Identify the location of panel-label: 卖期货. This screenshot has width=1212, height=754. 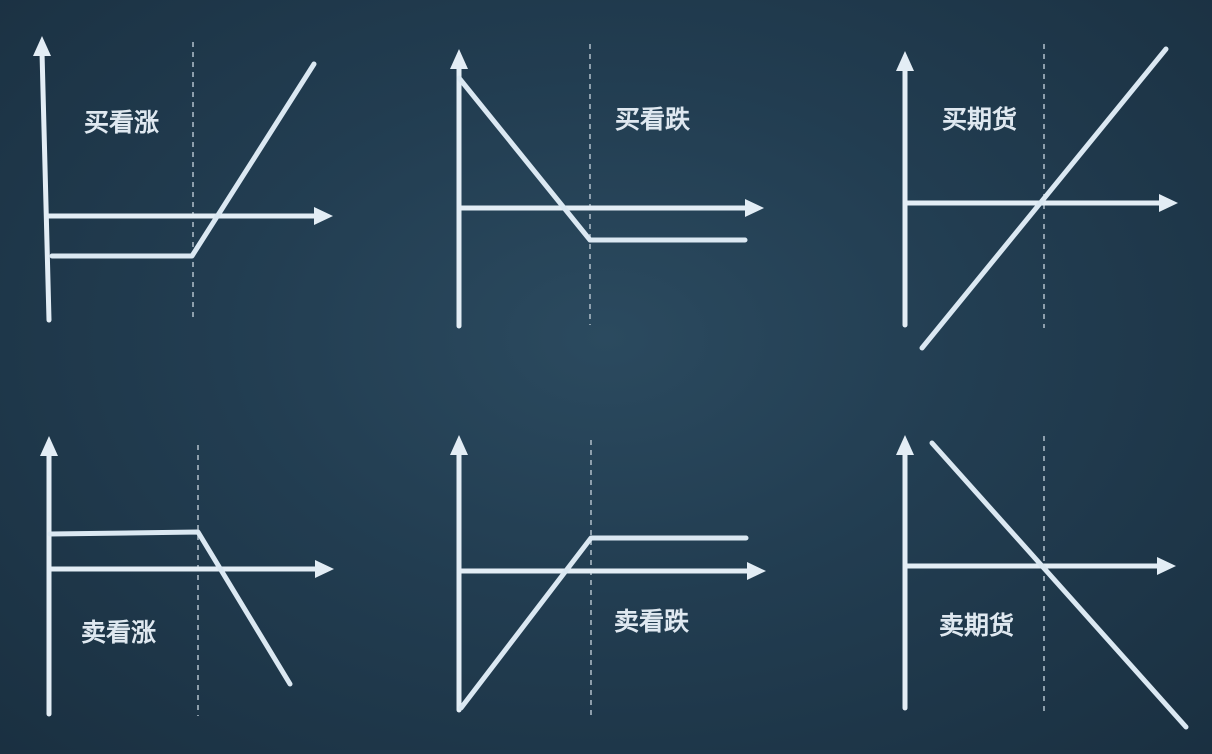
(976, 625).